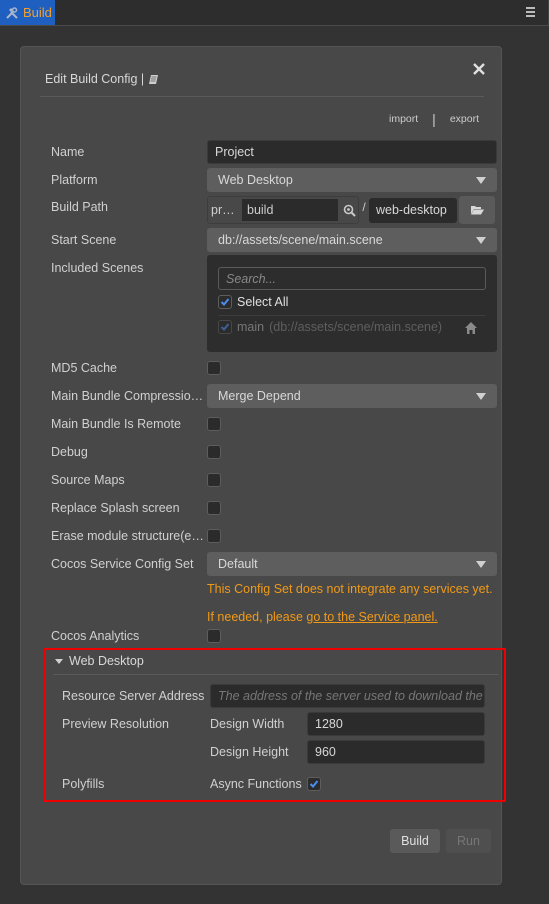 The height and width of the screenshot is (904, 549). I want to click on platform-field-wrap: Web Desktop, so click(352, 180).